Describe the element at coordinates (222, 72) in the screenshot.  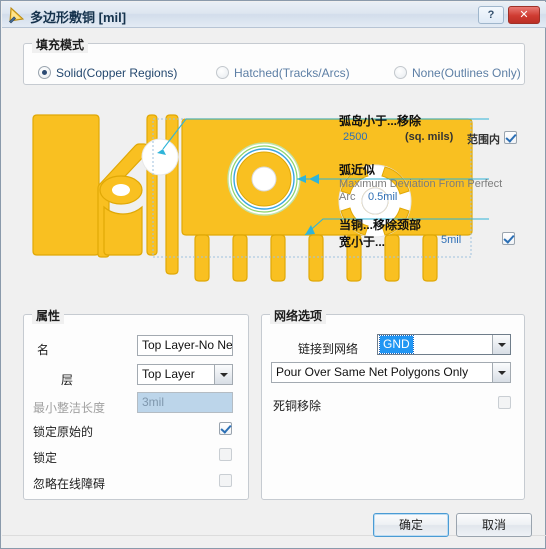
I see `radio-icon-hatched` at that location.